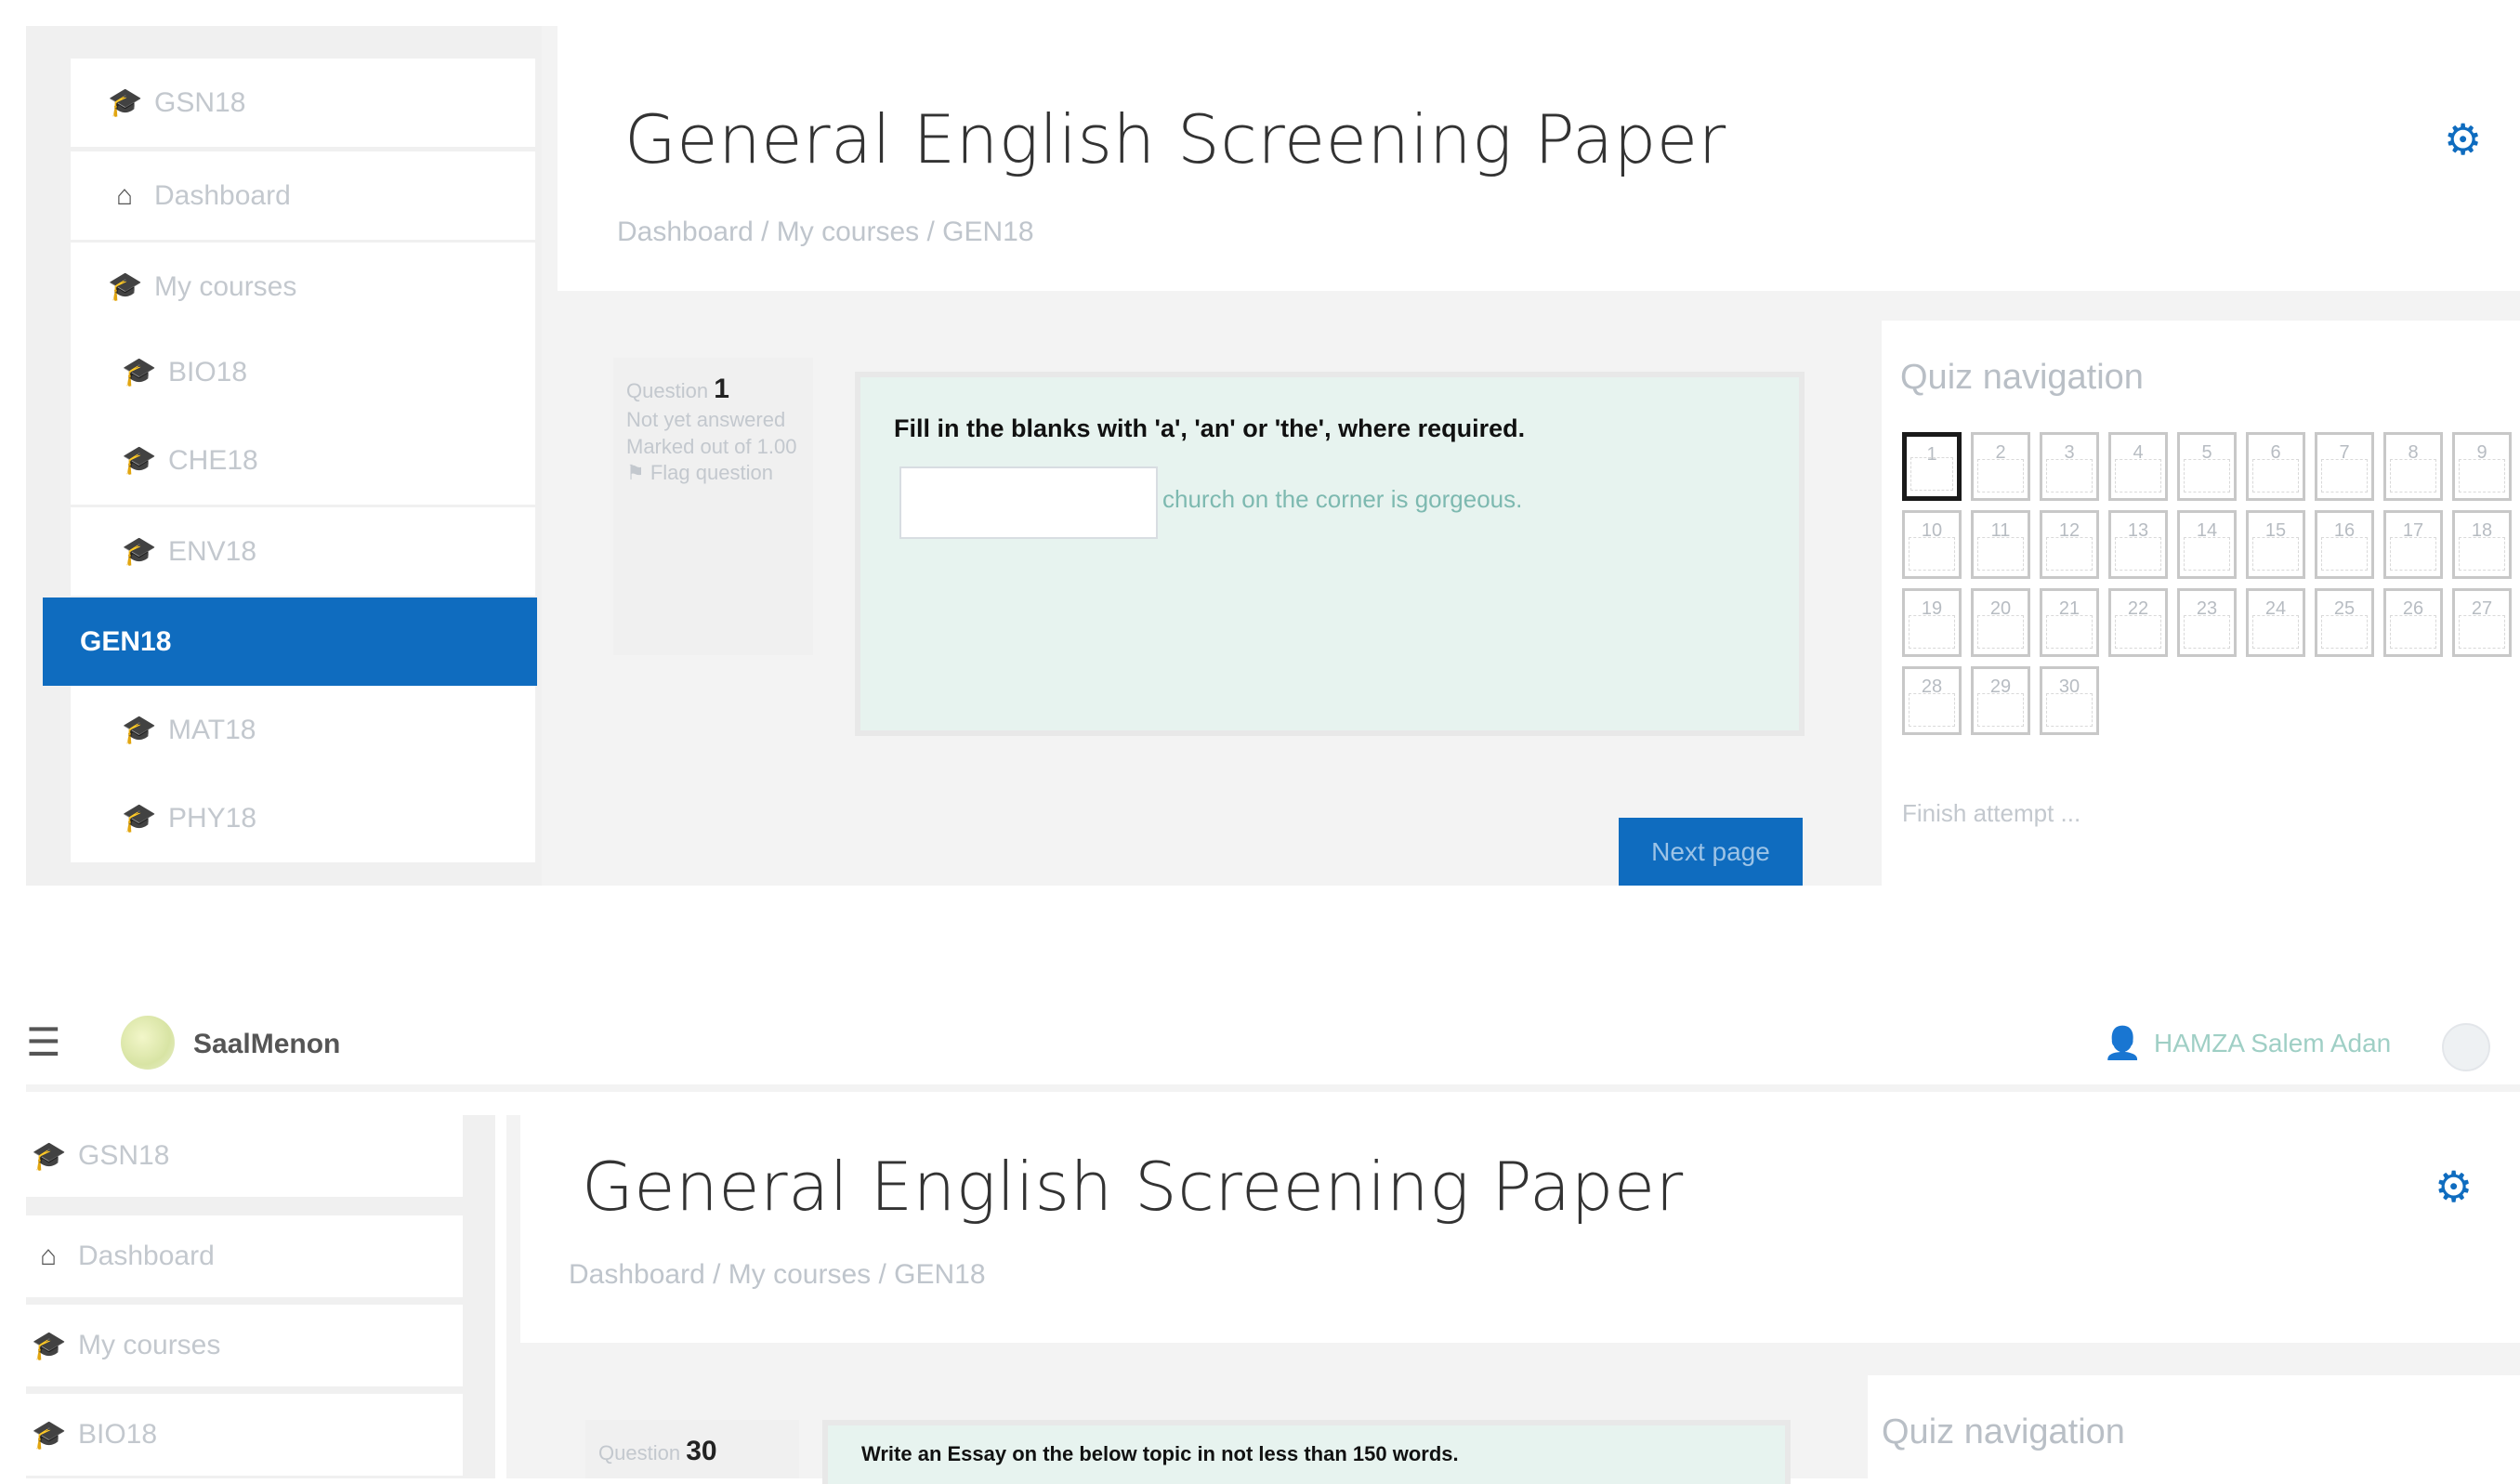 The height and width of the screenshot is (1484, 2520). What do you see at coordinates (200, 102) in the screenshot?
I see `sidebar-item-label: GSN18` at bounding box center [200, 102].